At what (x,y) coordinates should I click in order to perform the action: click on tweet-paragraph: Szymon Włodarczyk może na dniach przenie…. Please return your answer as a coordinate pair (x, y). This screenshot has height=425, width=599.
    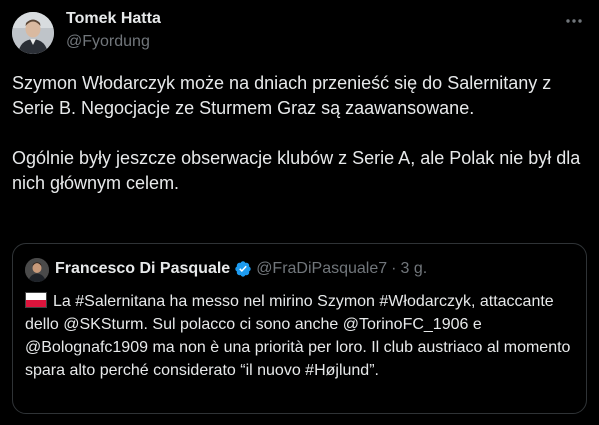
    Looking at the image, I should click on (282, 95).